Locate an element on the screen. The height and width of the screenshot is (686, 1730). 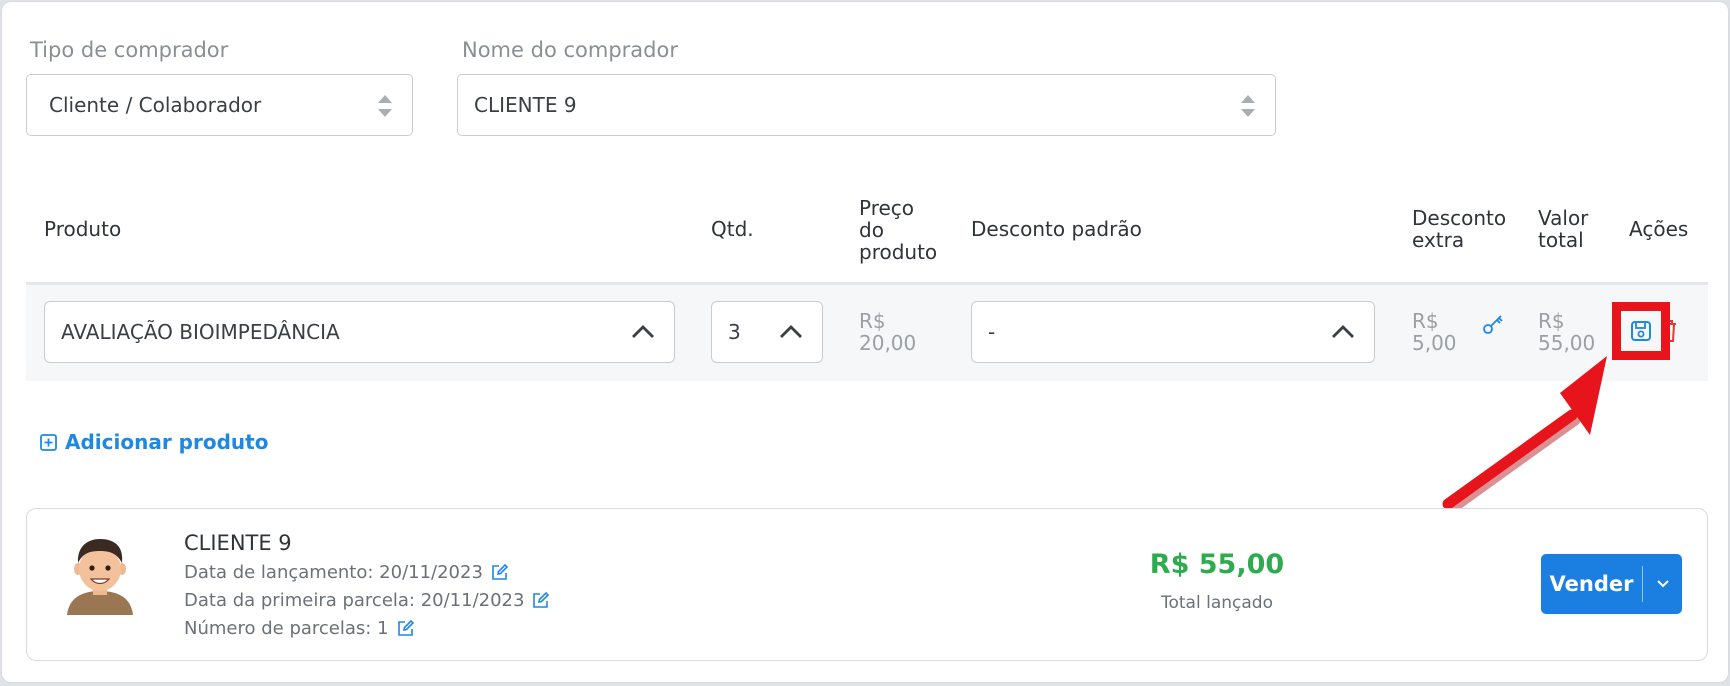
launch-date: Data de lançamento: 20/11/2023 is located at coordinates (333, 572).